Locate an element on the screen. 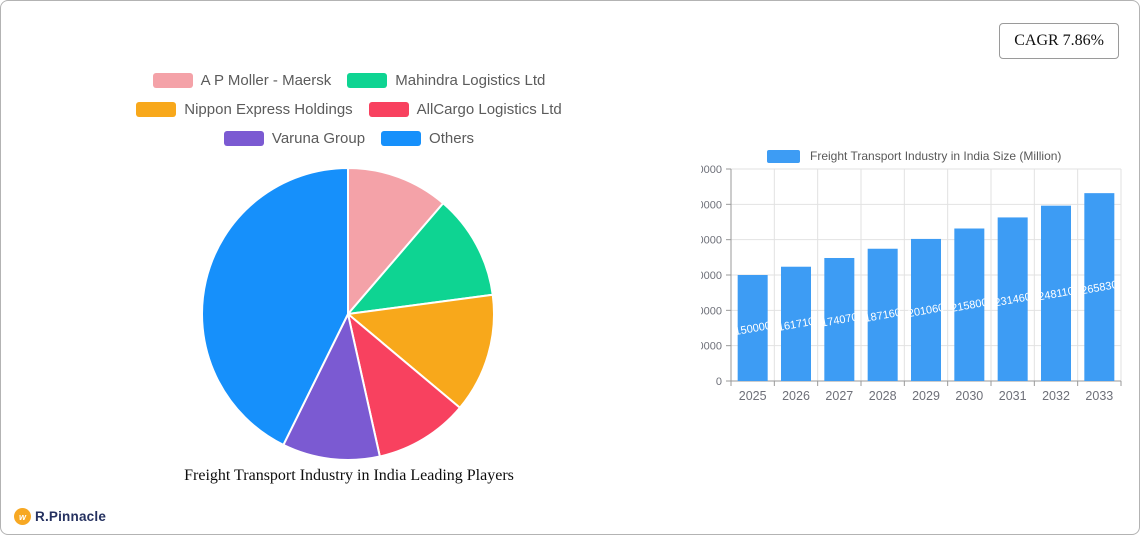 This screenshot has width=1140, height=535. y-tick-label: 200000 is located at coordinates (711, 241).